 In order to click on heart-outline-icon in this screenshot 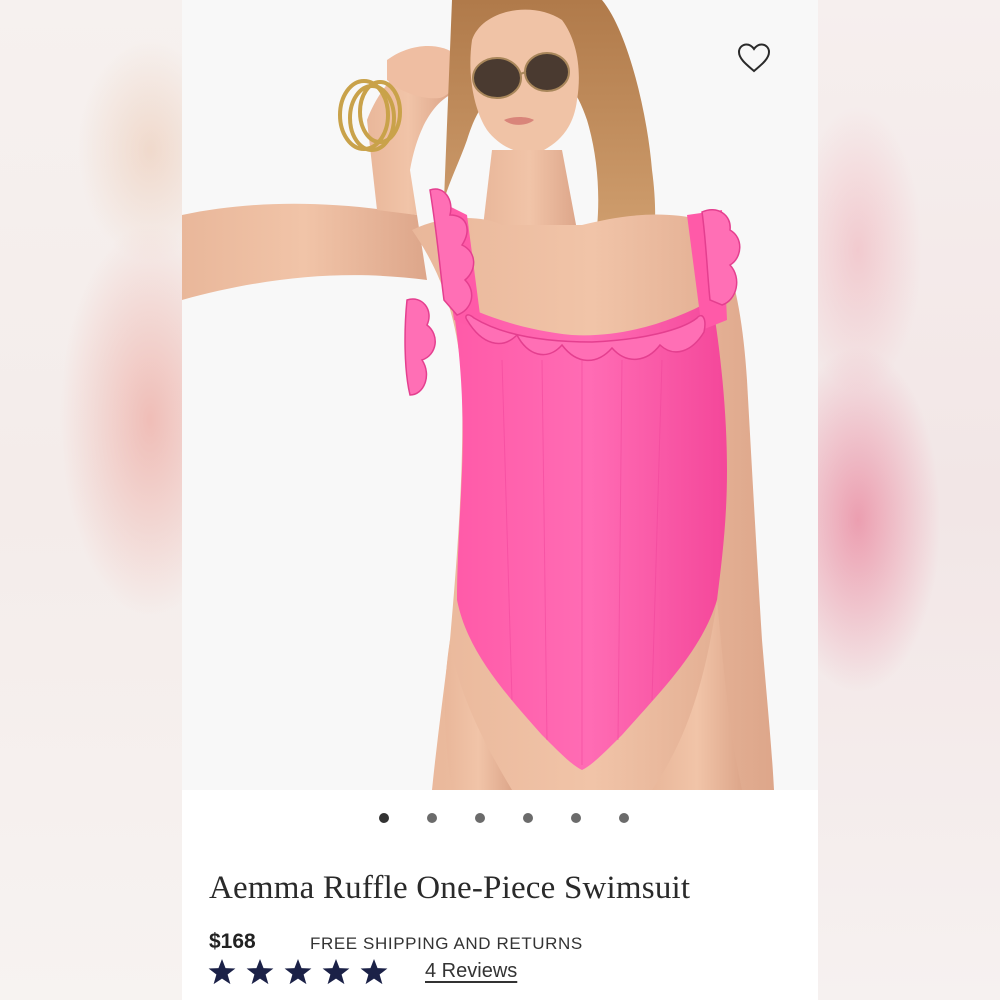, I will do `click(754, 58)`.